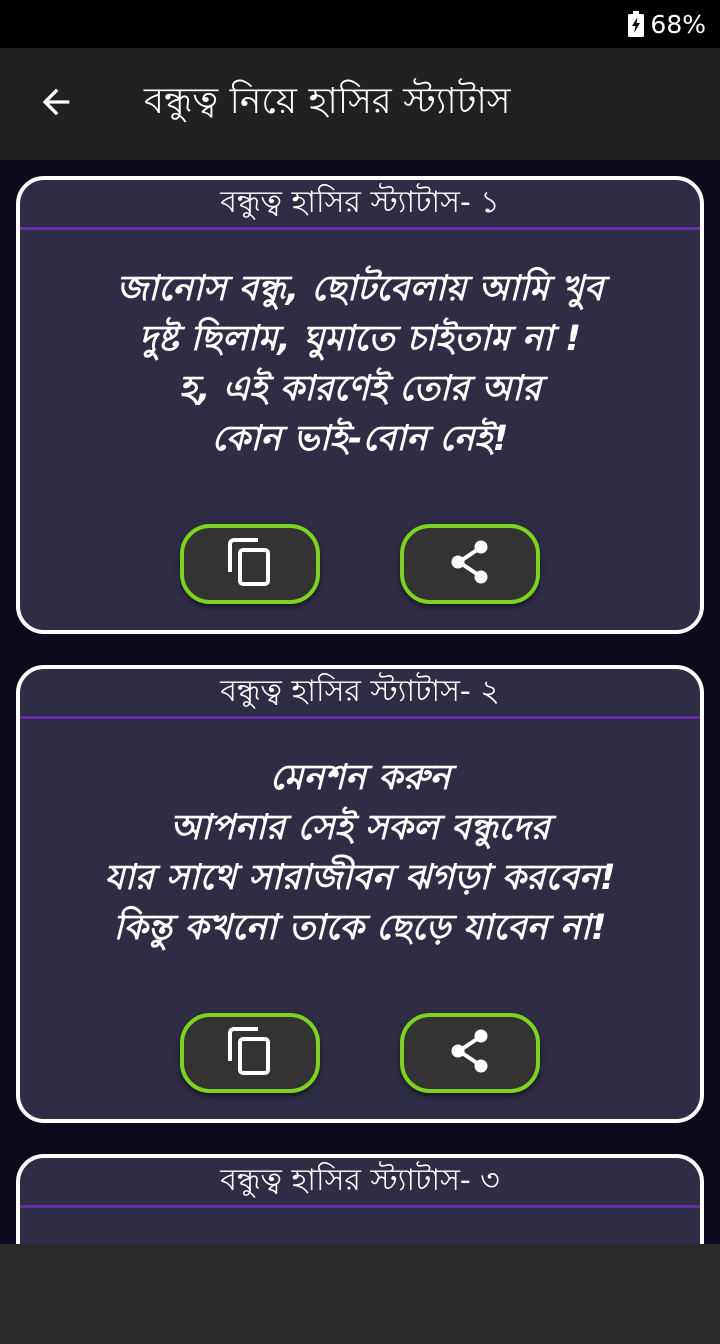 The image size is (720, 1344). Describe the element at coordinates (360, 694) in the screenshot. I see `card-header: বন্ধুত্ব হাসির স্ট্যাটাস- ২` at that location.